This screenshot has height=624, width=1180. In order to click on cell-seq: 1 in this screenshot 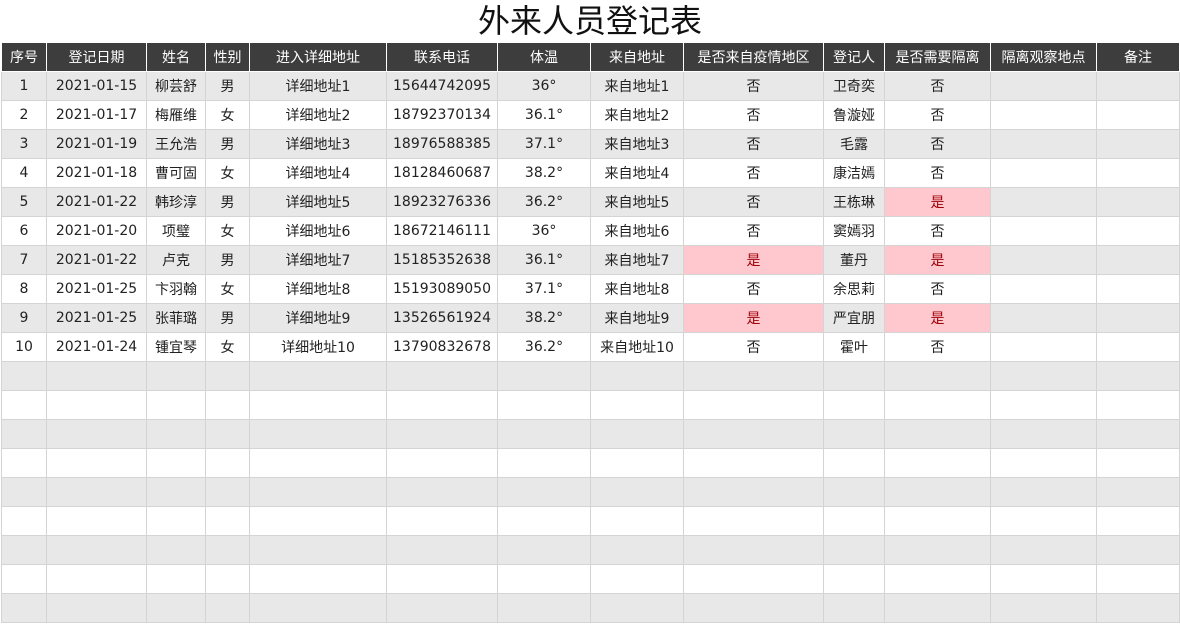, I will do `click(24, 86)`.